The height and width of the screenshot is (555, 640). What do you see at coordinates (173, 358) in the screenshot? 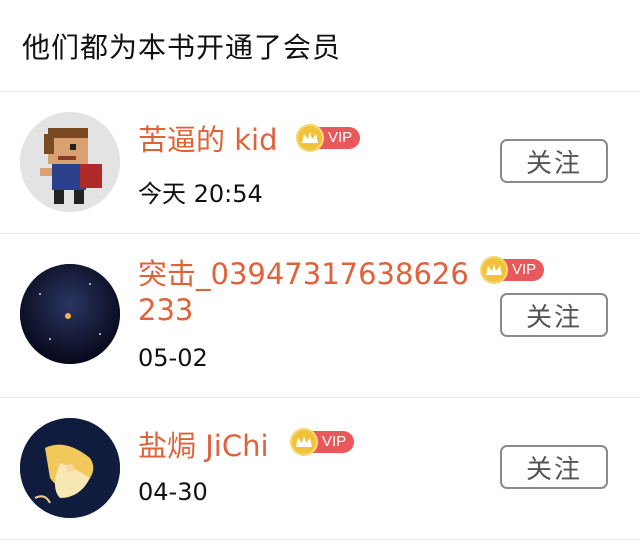
I see `member-time: 05-02` at bounding box center [173, 358].